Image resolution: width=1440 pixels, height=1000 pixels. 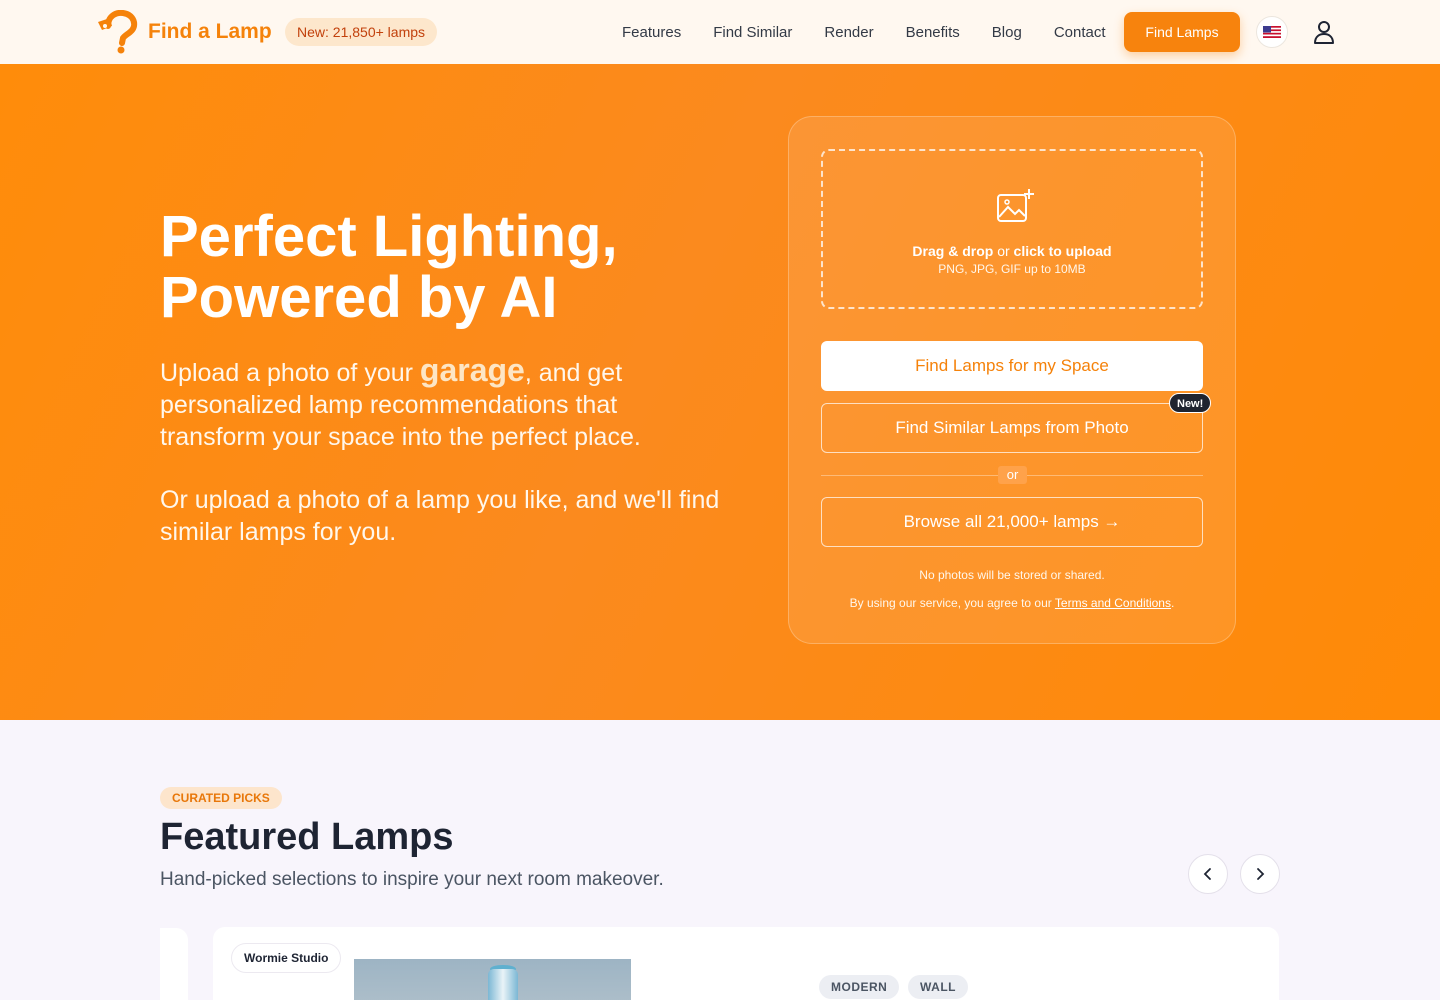 I want to click on logo-lamp-icon, so click(x=118, y=32).